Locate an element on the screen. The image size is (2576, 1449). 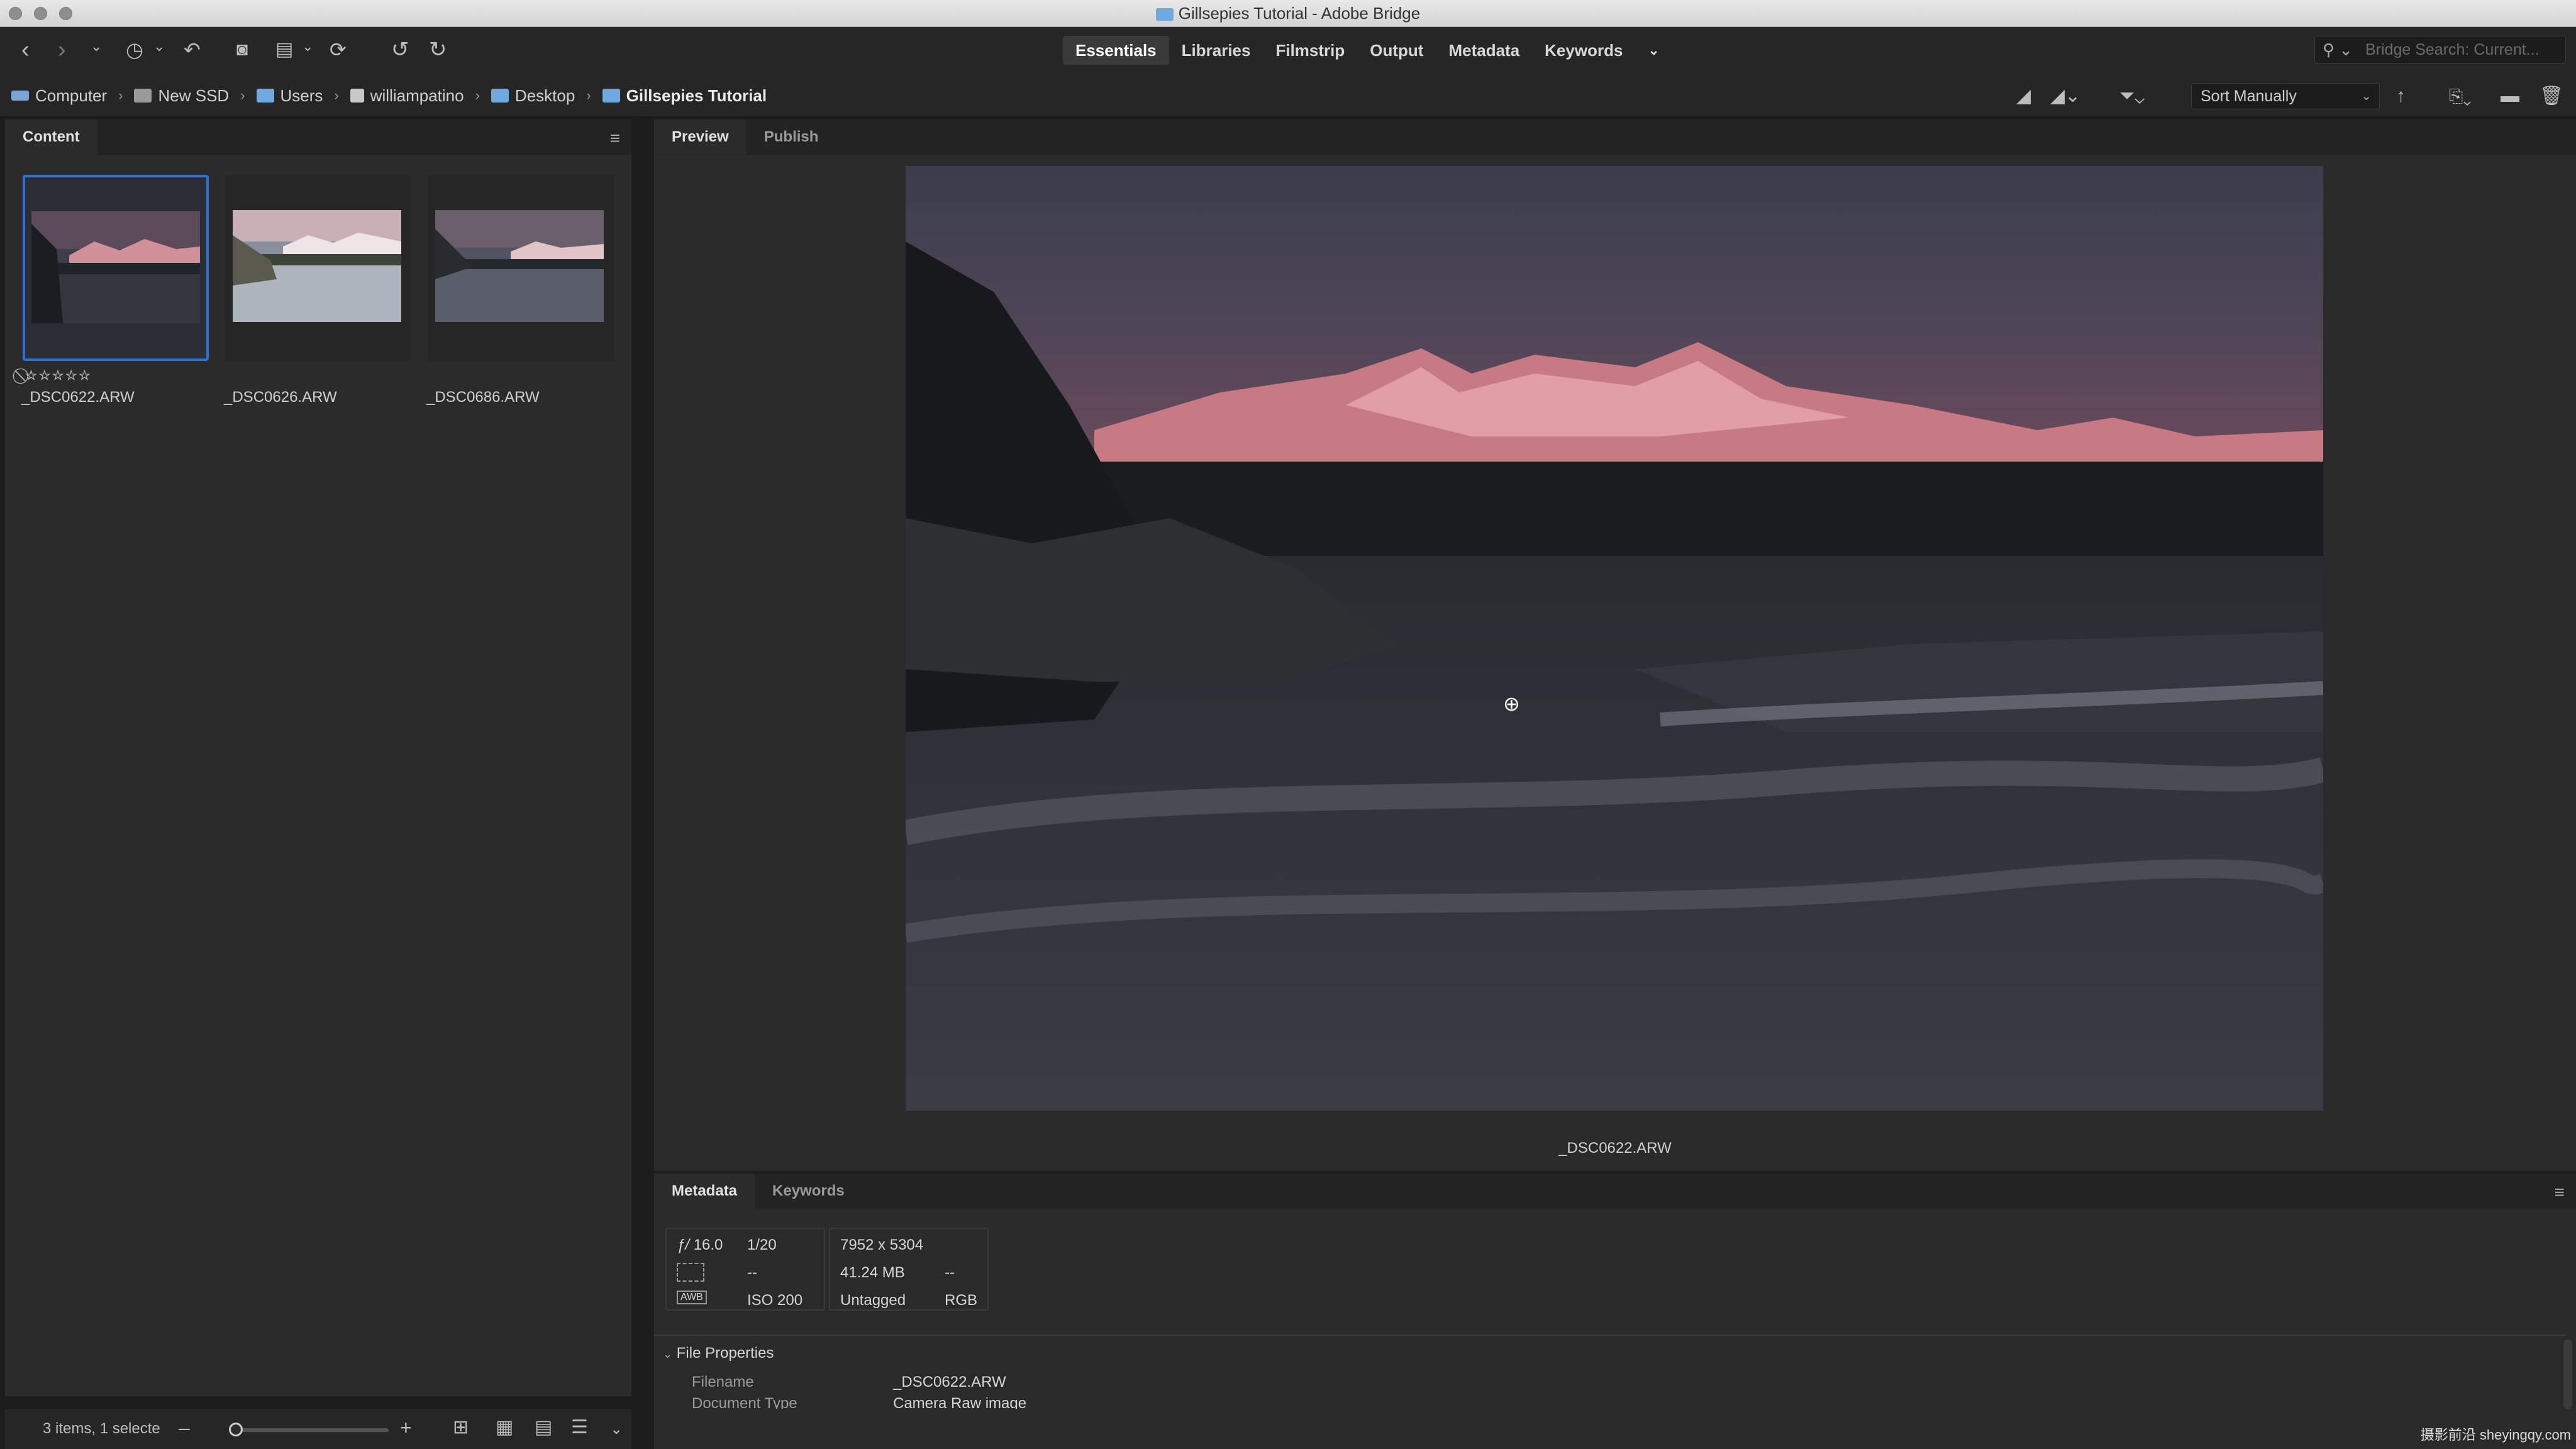
breadcrumb-williampatino: williampatino › is located at coordinates (420, 96).